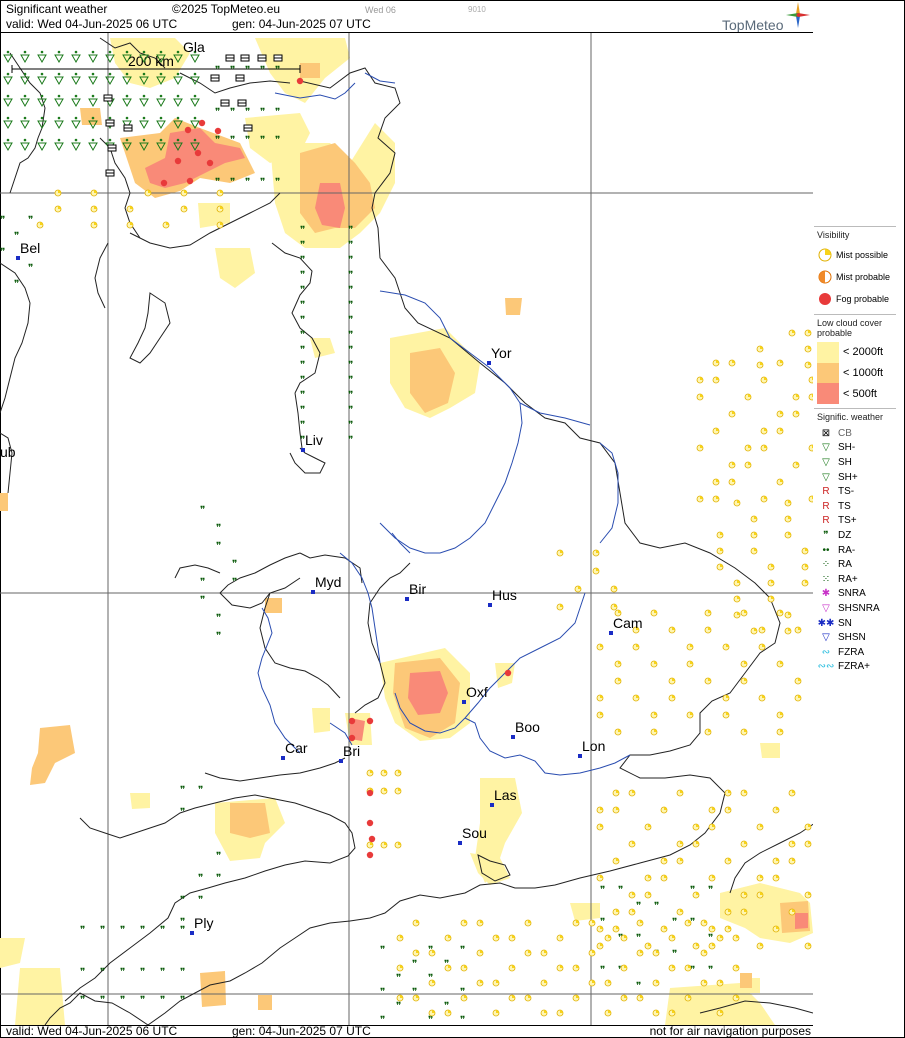 This screenshot has width=905, height=1038. What do you see at coordinates (856, 299) in the screenshot?
I see `legend-fog-probable: Fog probable` at bounding box center [856, 299].